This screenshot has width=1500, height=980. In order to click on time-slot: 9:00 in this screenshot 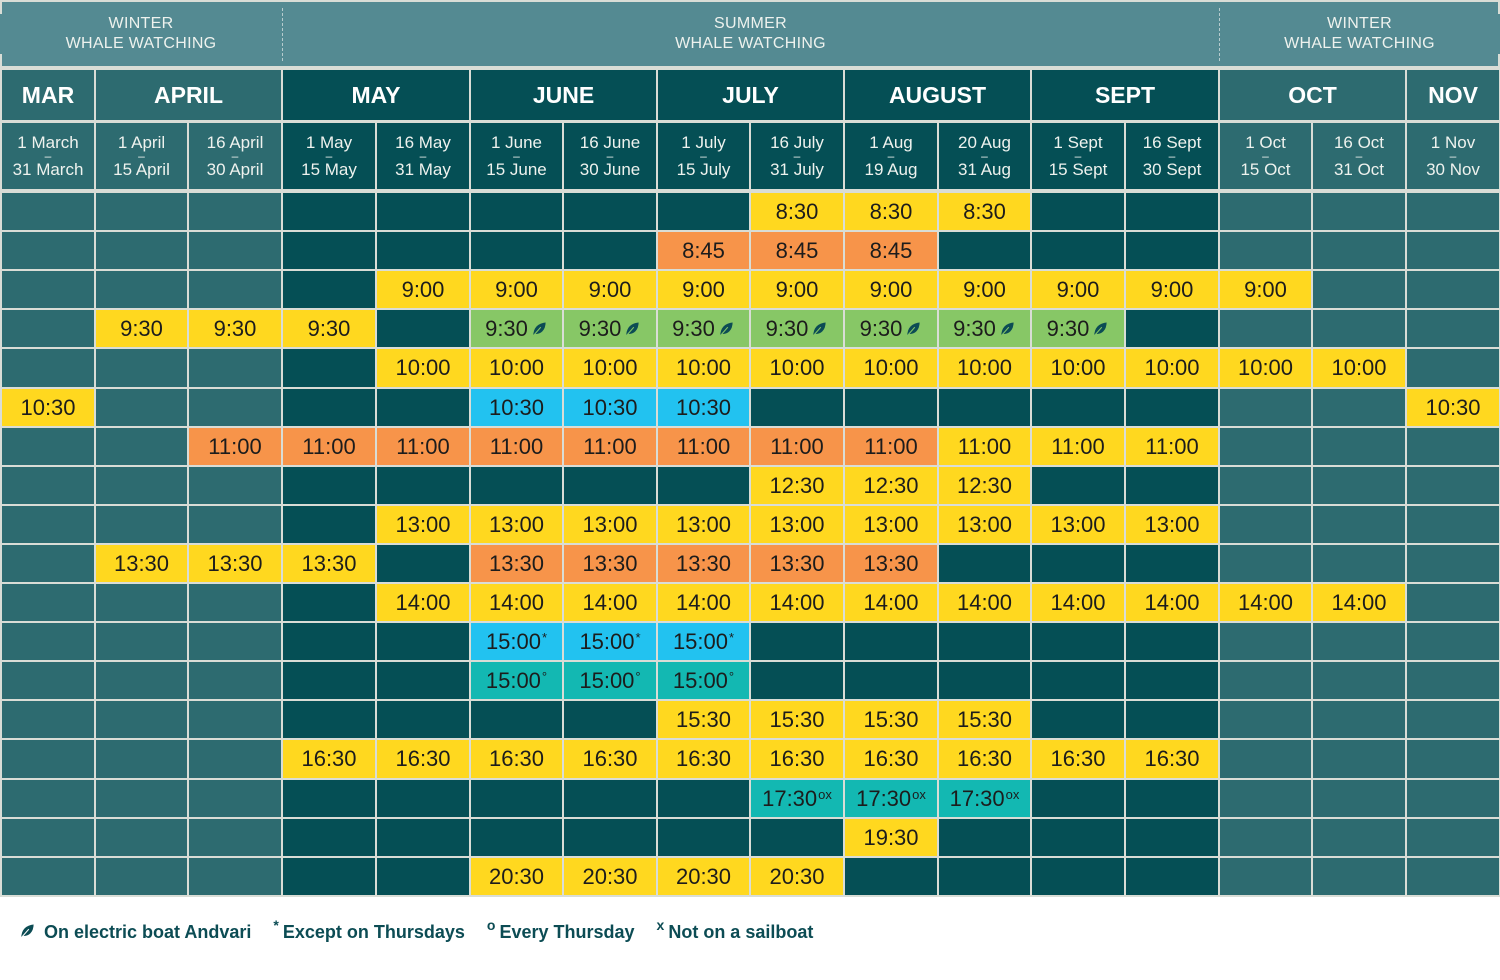, I will do `click(1172, 289)`.